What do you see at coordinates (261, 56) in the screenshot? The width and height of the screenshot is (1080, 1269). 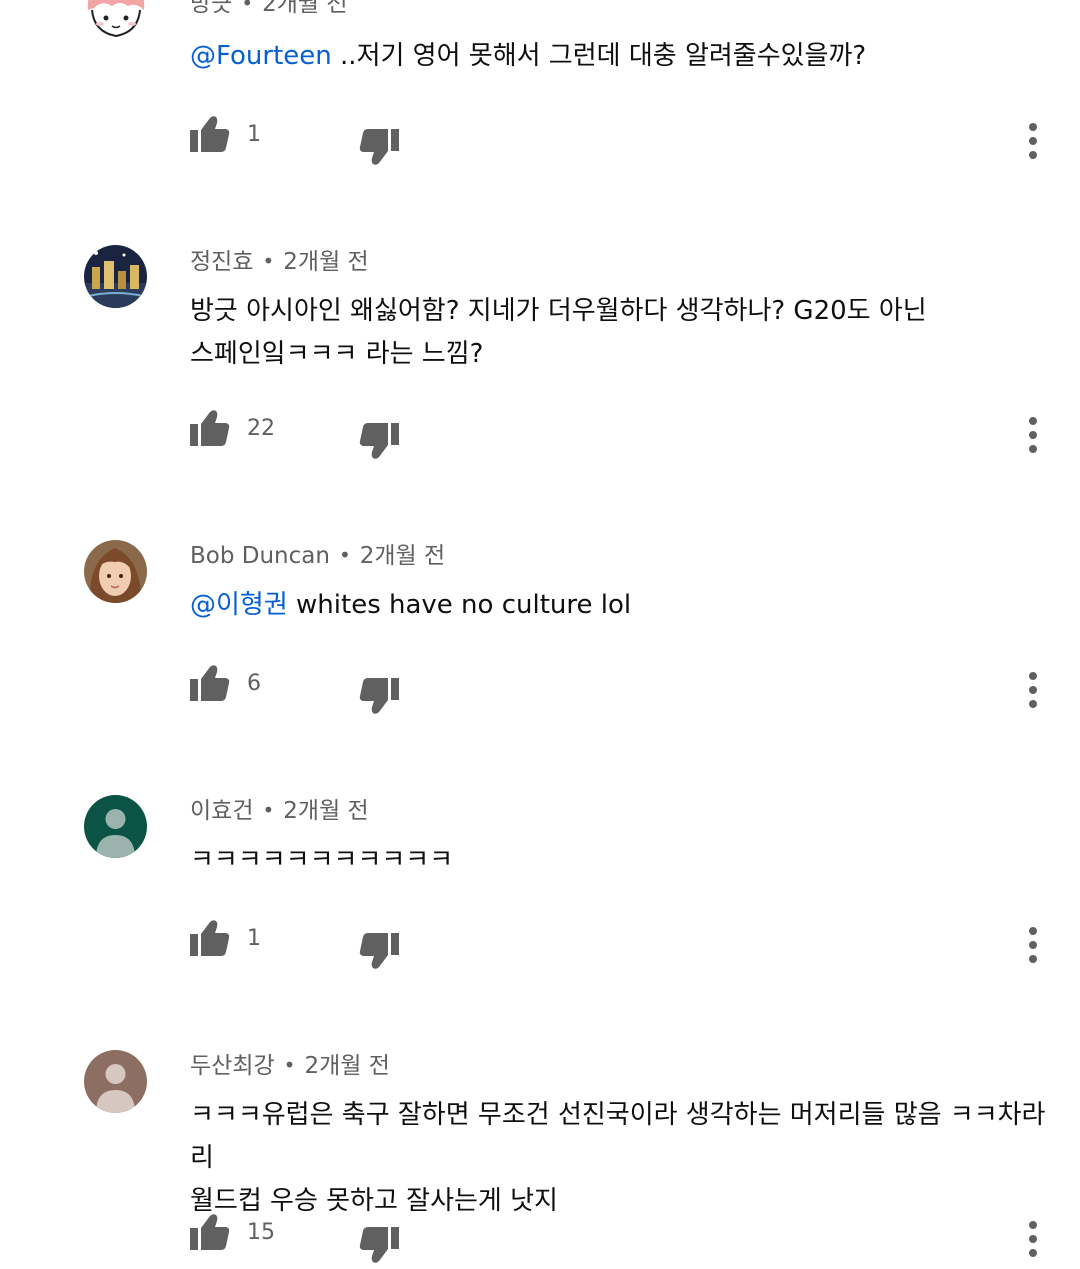 I see `mention-link: @Fourteen` at bounding box center [261, 56].